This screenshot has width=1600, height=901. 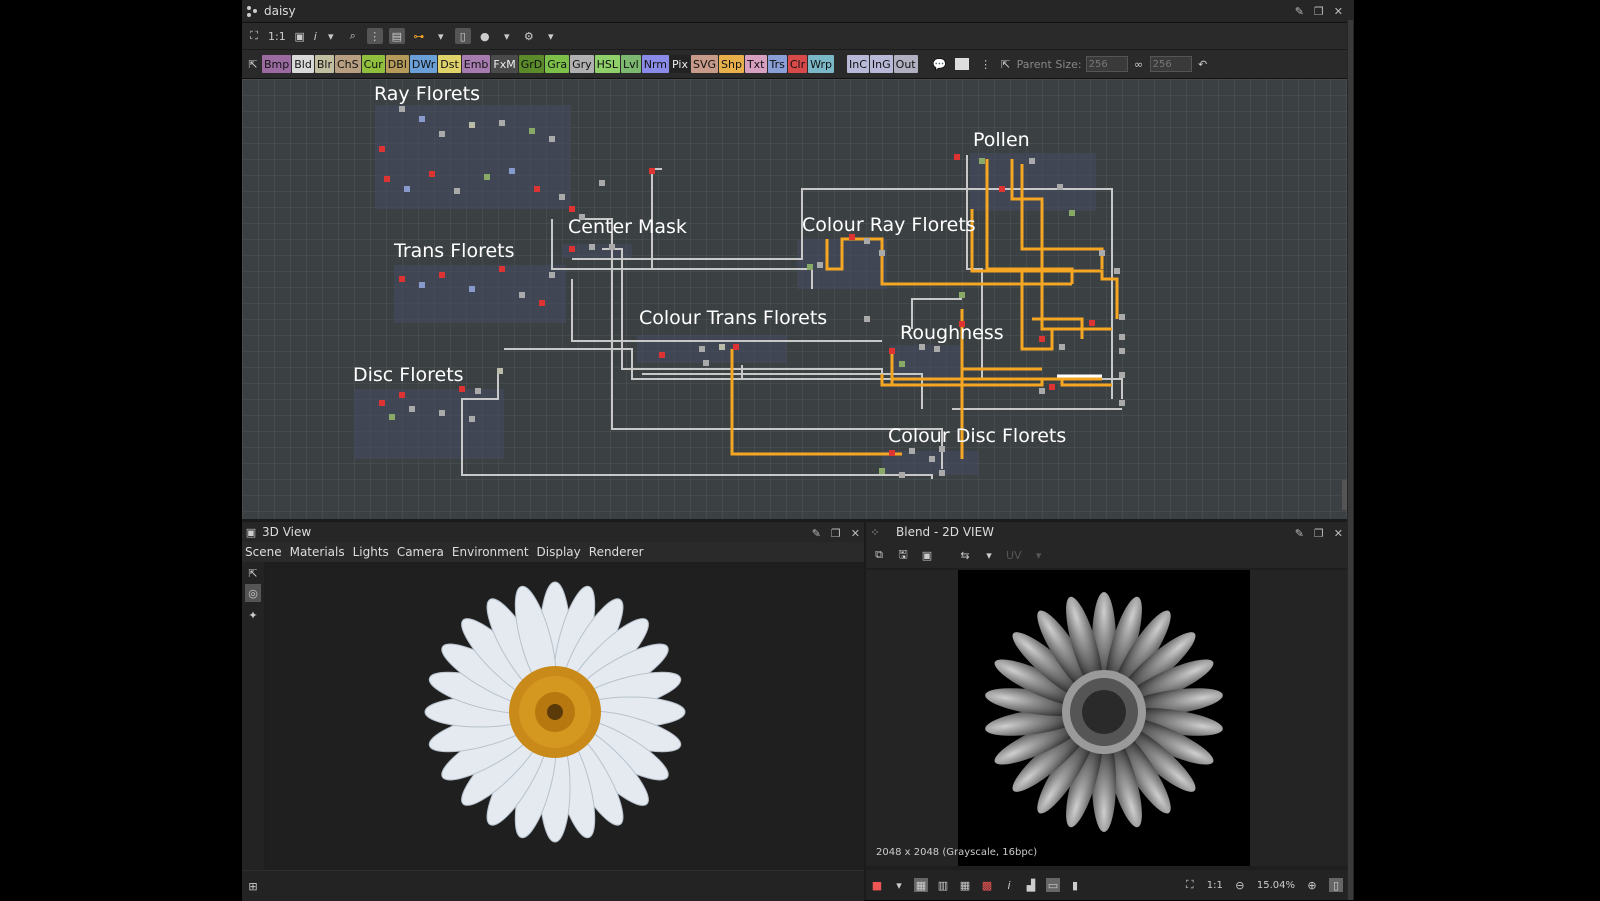 What do you see at coordinates (373, 64) in the screenshot?
I see `node-button-cur: Cur` at bounding box center [373, 64].